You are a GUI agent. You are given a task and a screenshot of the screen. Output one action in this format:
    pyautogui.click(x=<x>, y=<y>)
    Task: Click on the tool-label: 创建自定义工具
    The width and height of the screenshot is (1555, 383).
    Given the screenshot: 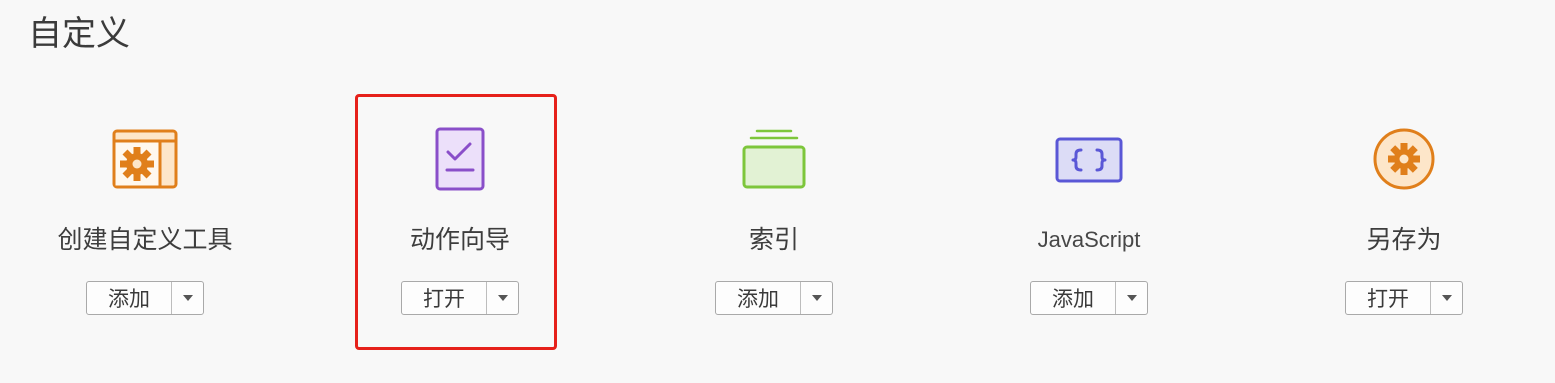 What is the action you would take?
    pyautogui.click(x=145, y=239)
    